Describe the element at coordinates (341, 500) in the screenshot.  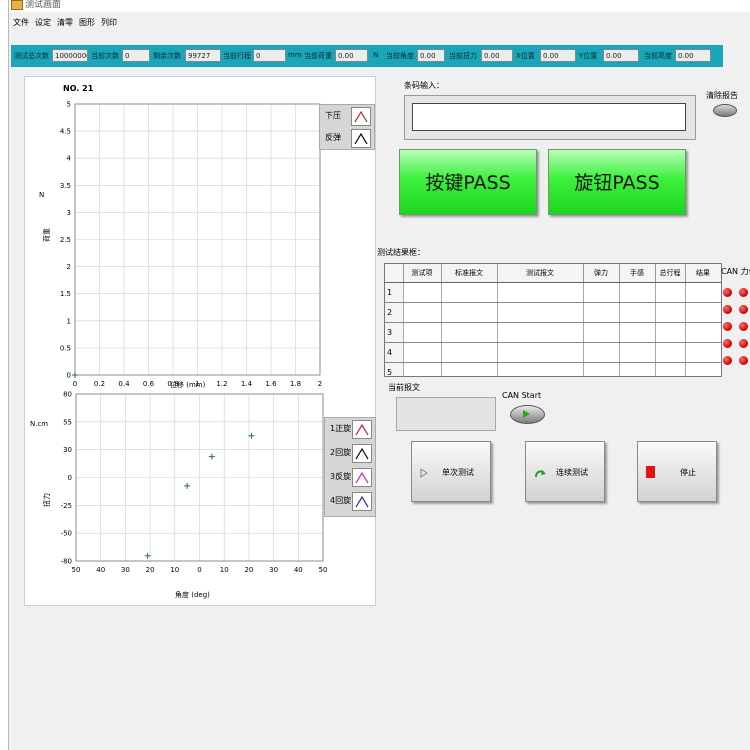
I see `legend-label: 4回旋` at that location.